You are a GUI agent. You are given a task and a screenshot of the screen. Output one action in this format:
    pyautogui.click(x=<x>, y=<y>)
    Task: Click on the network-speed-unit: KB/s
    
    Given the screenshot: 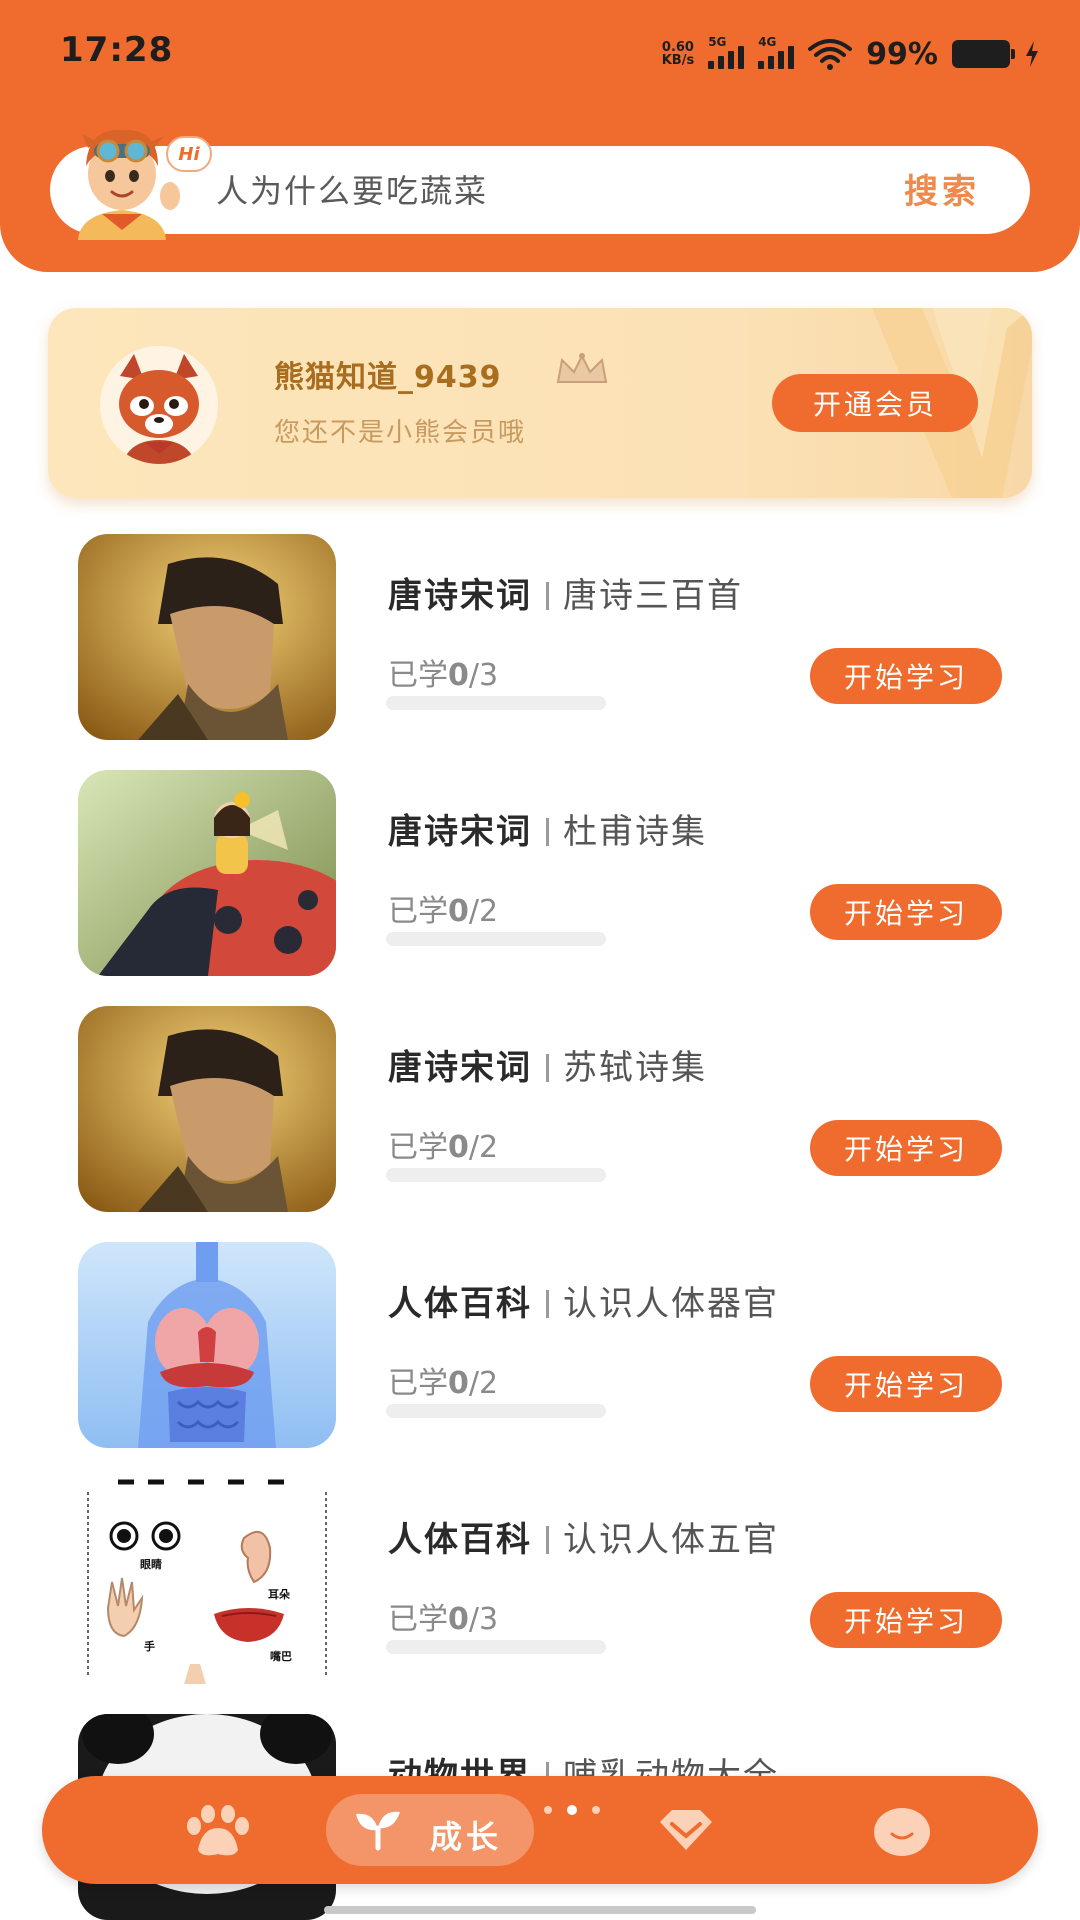 What is the action you would take?
    pyautogui.click(x=678, y=60)
    